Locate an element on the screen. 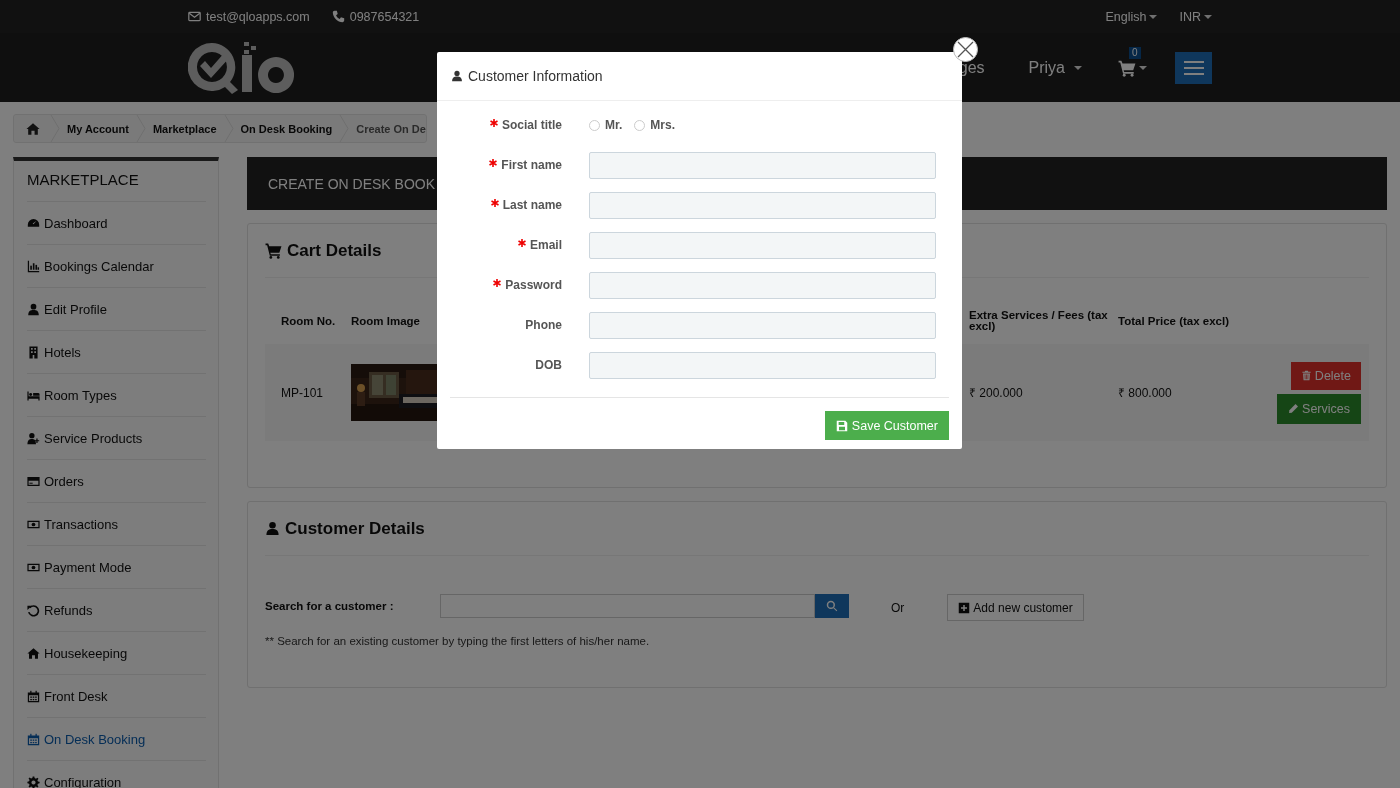 This screenshot has width=1400, height=788. field-label: Email is located at coordinates (546, 245).